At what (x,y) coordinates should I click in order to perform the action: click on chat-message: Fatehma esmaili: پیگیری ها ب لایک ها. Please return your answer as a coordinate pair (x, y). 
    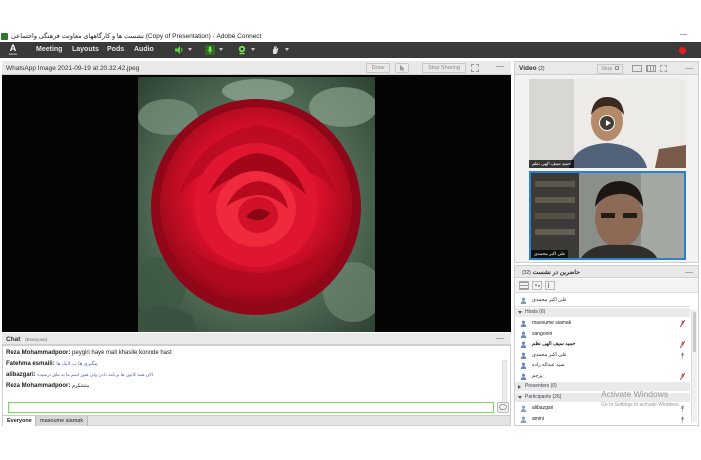
    Looking at the image, I should click on (52, 364).